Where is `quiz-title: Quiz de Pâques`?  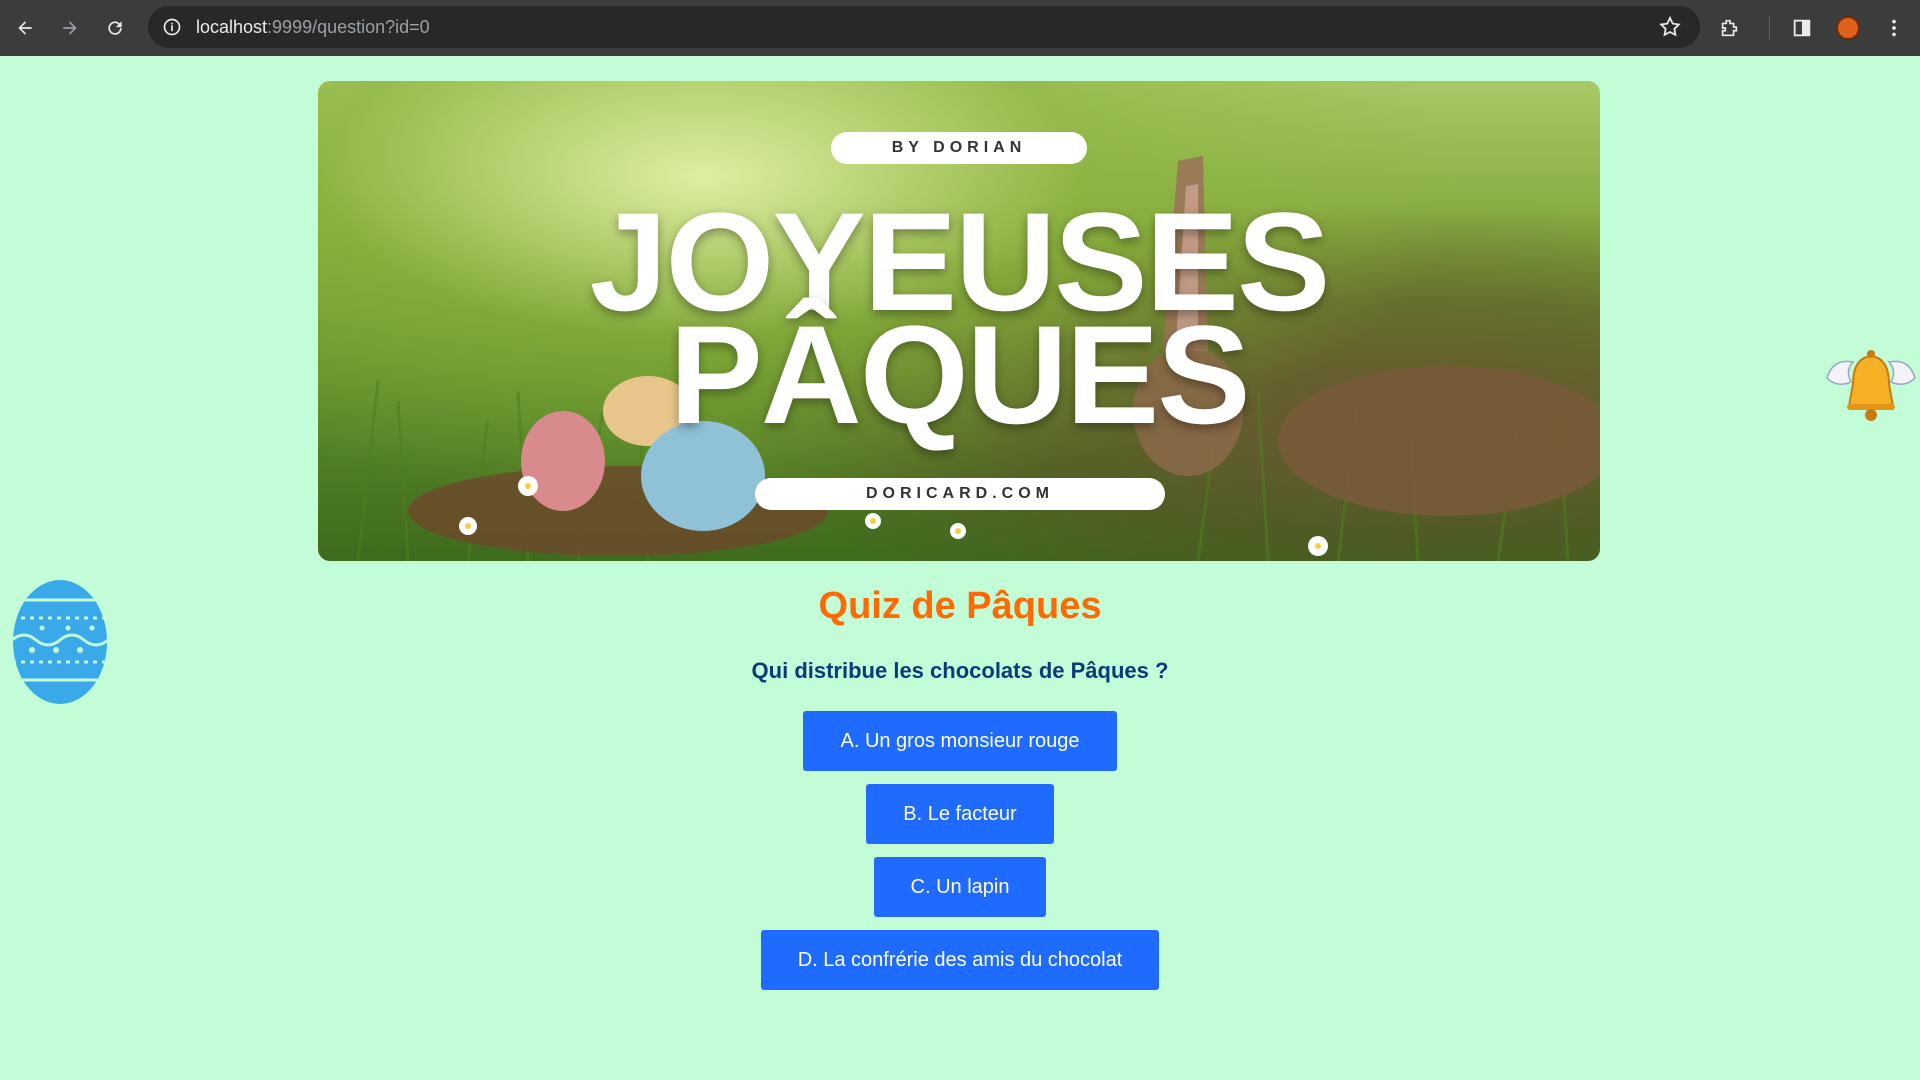
quiz-title: Quiz de Pâques is located at coordinates (960, 606).